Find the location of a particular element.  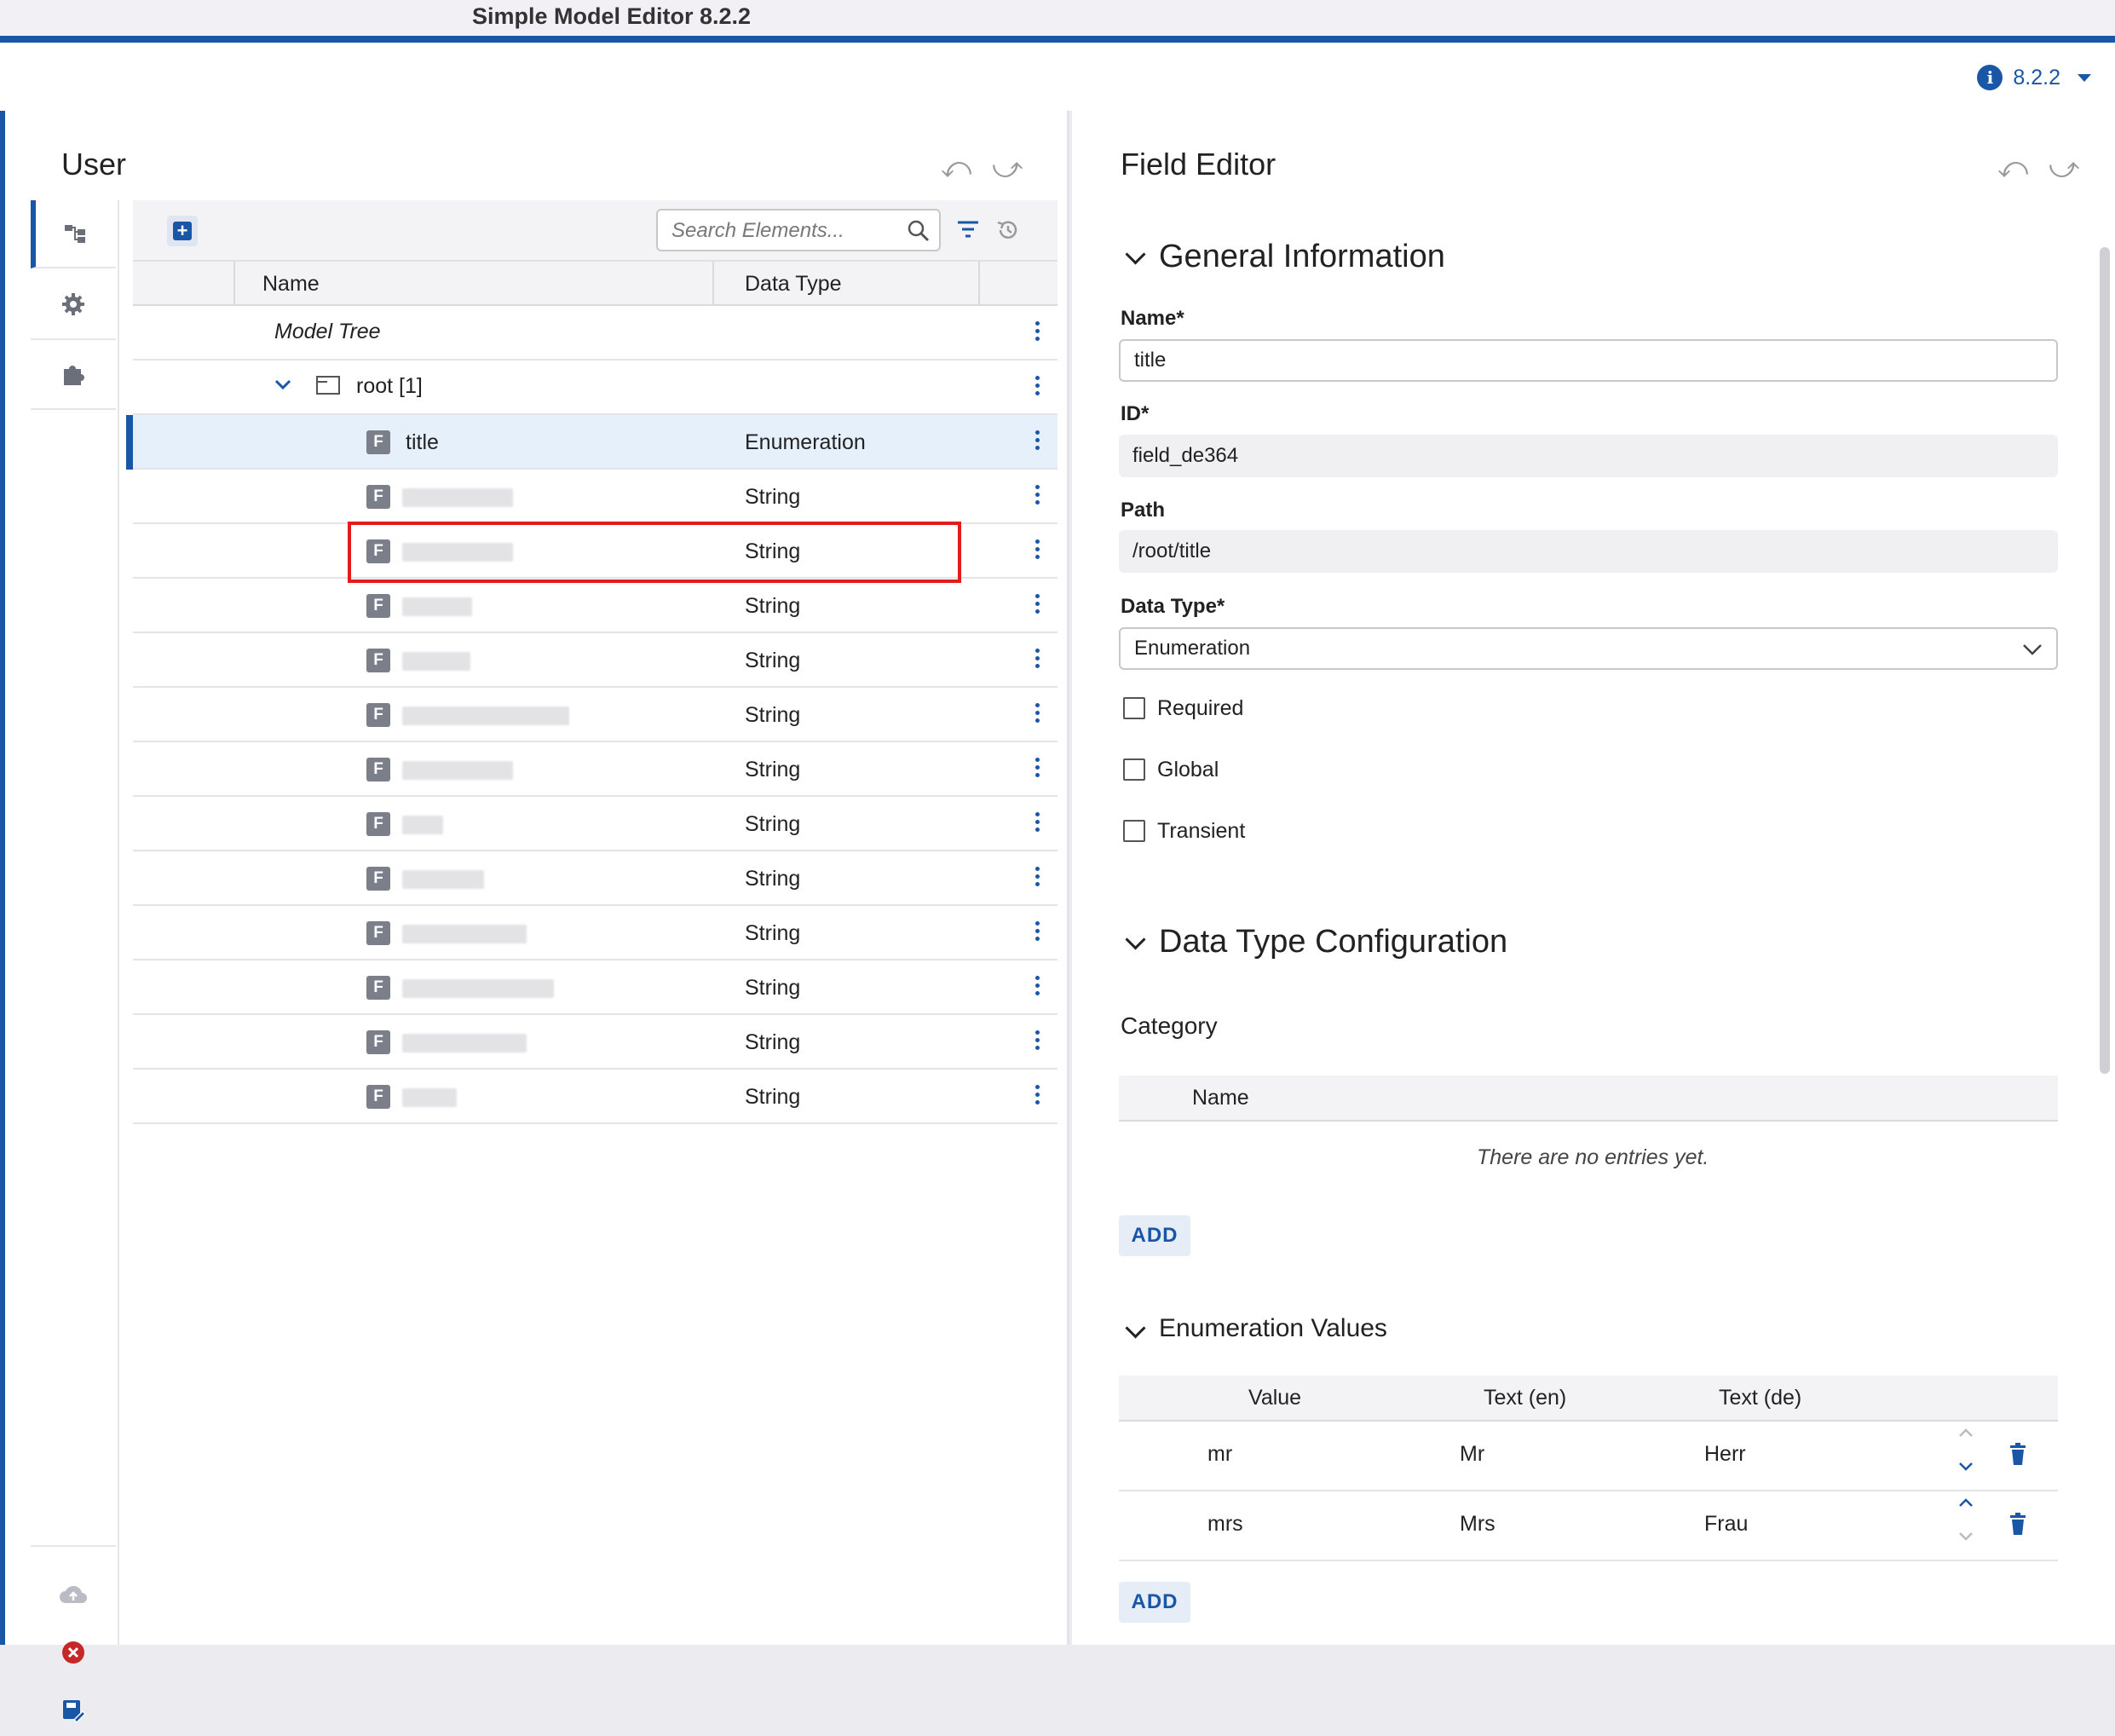

id-field: field_de364 is located at coordinates (1588, 456).